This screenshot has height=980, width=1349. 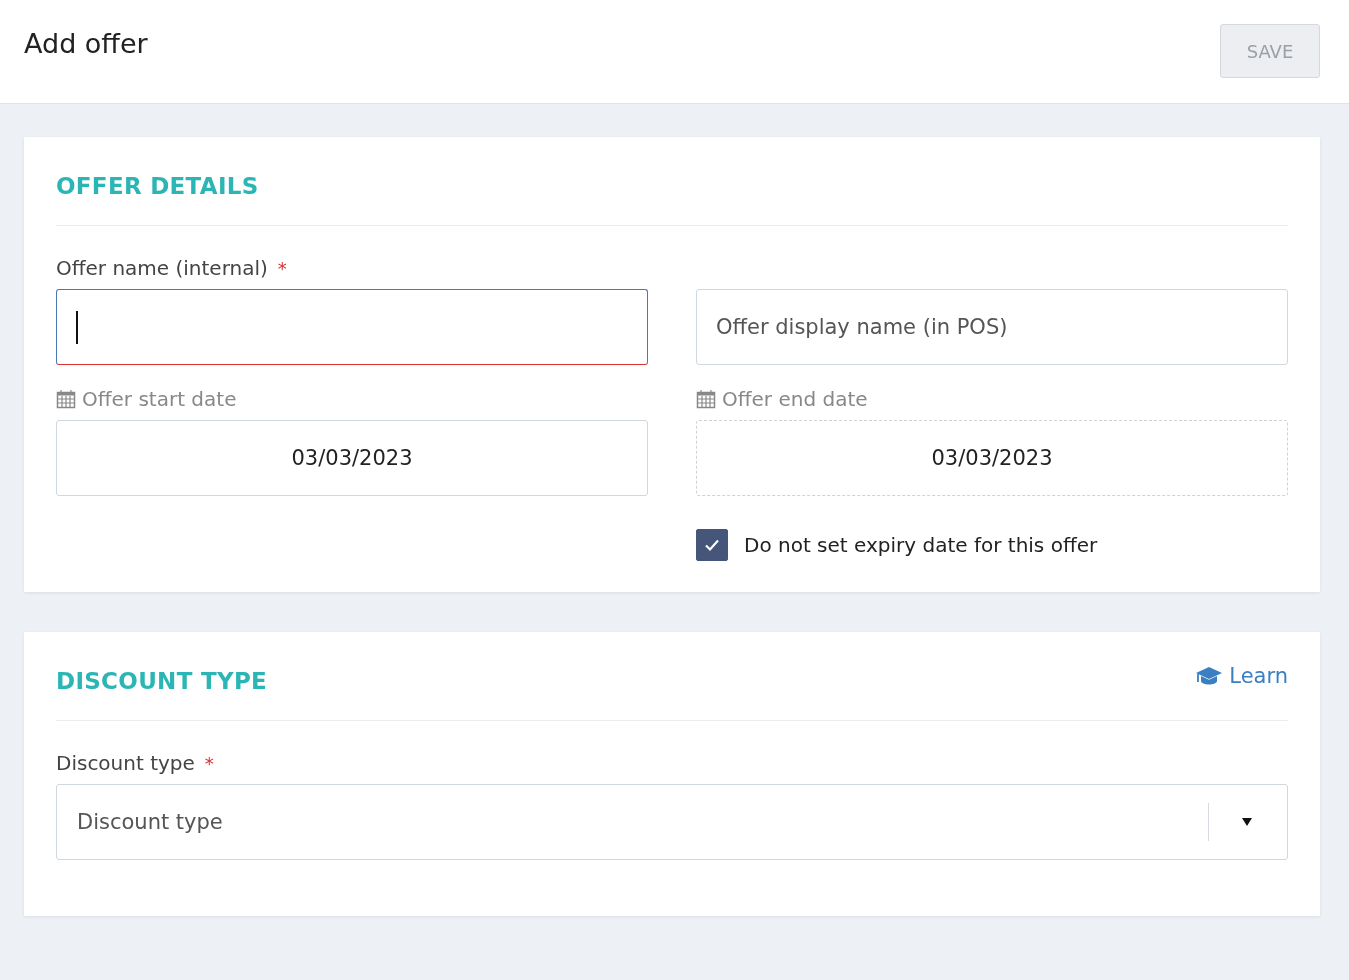 What do you see at coordinates (1247, 822) in the screenshot?
I see `caret-icon` at bounding box center [1247, 822].